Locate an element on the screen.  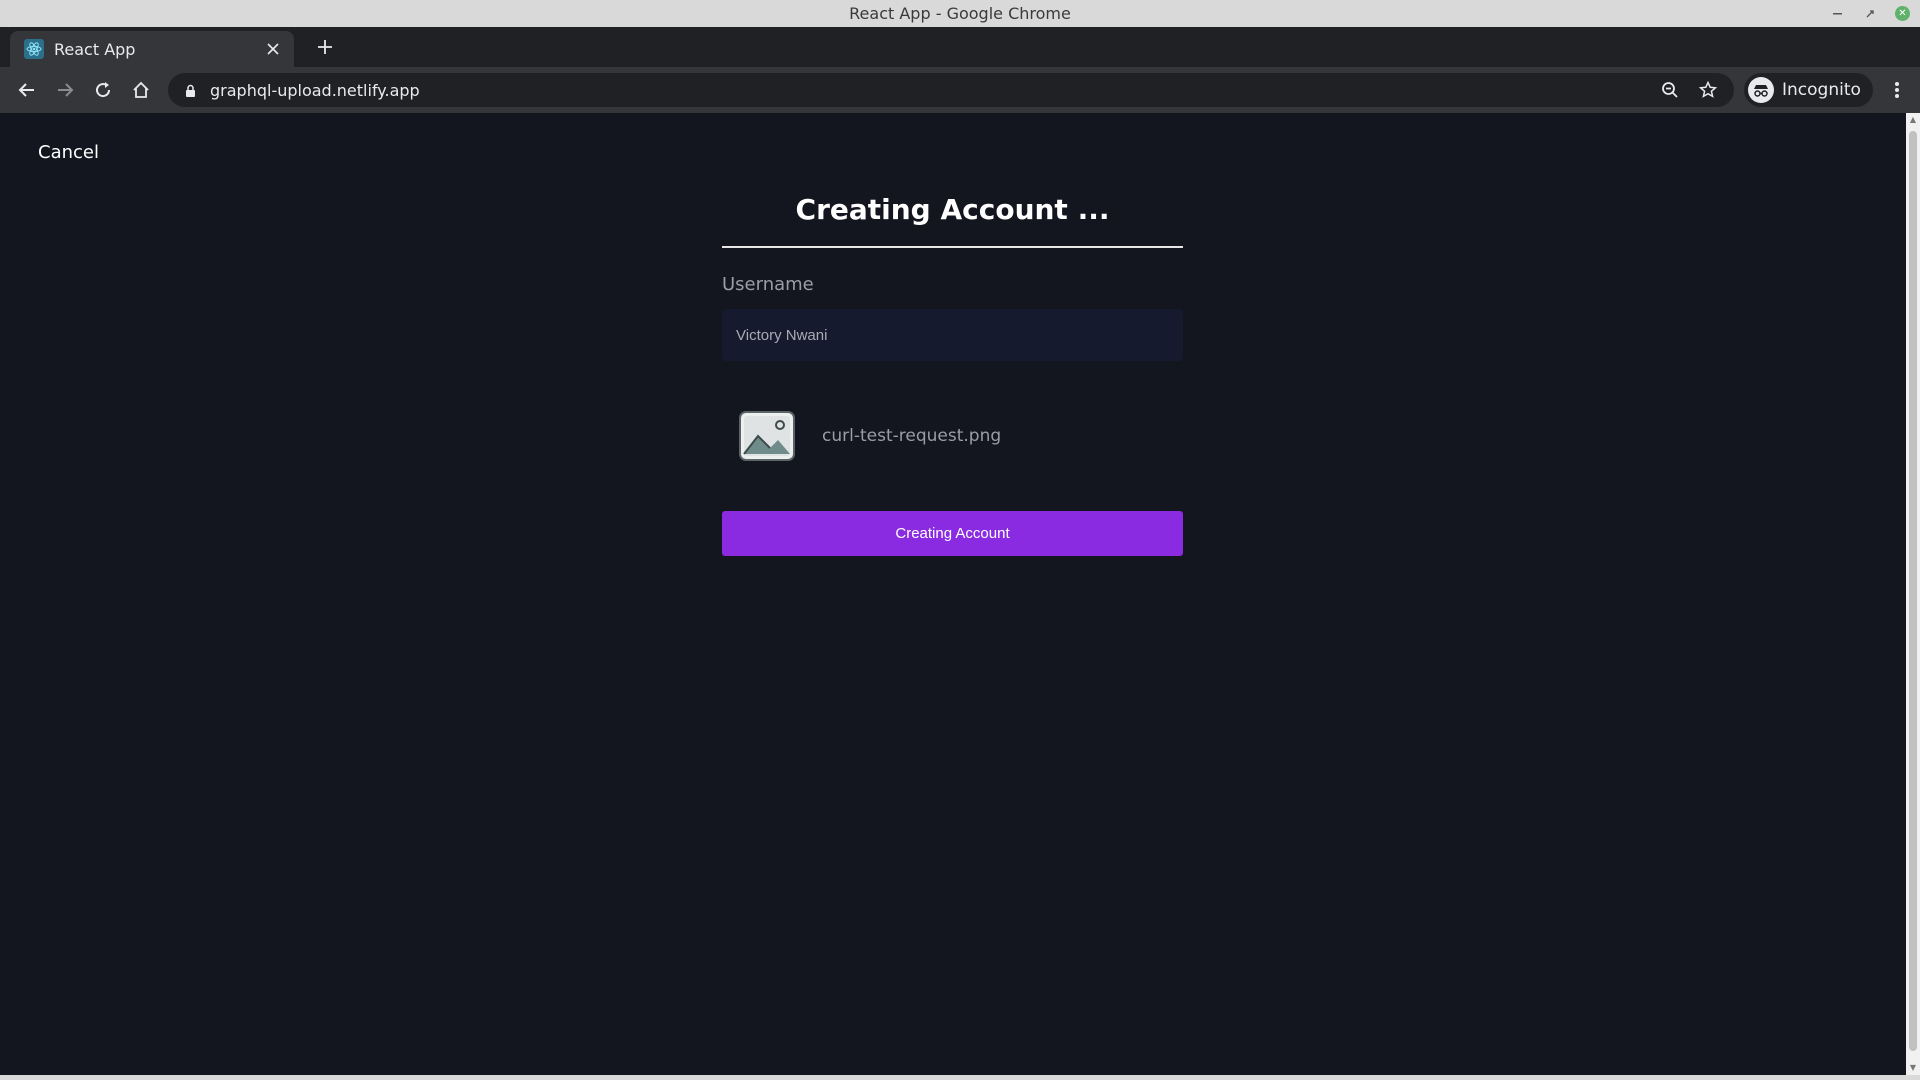
create-account-button: Creating Account is located at coordinates (952, 533).